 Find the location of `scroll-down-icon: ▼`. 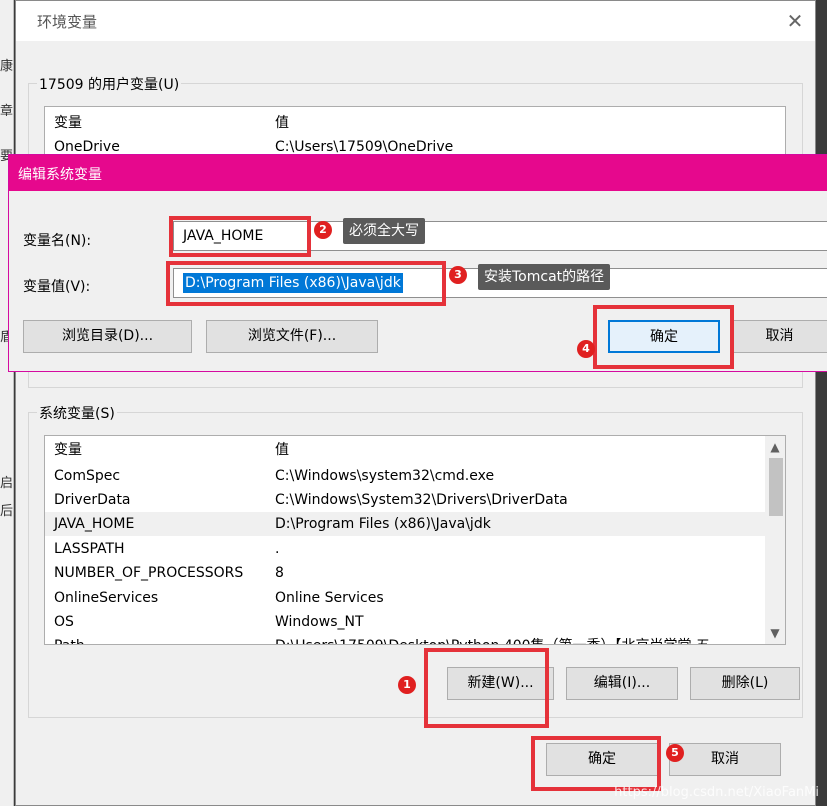

scroll-down-icon: ▼ is located at coordinates (775, 633).